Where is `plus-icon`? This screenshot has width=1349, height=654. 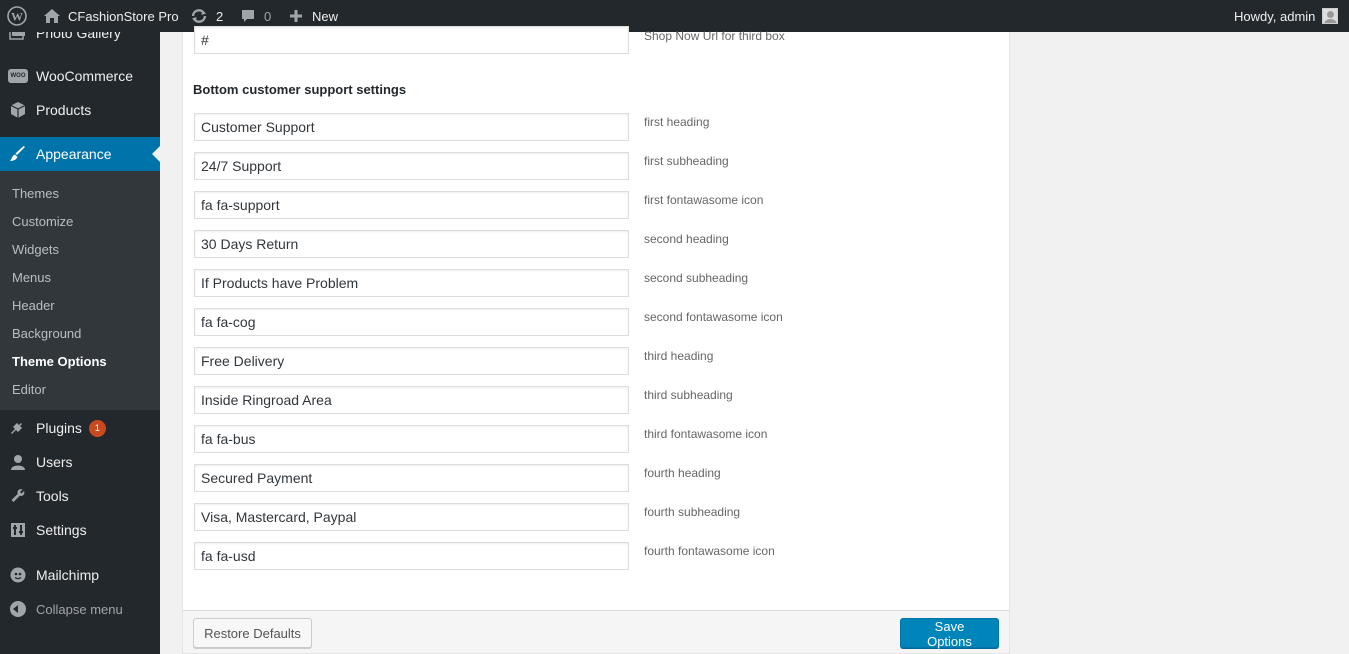 plus-icon is located at coordinates (296, 16).